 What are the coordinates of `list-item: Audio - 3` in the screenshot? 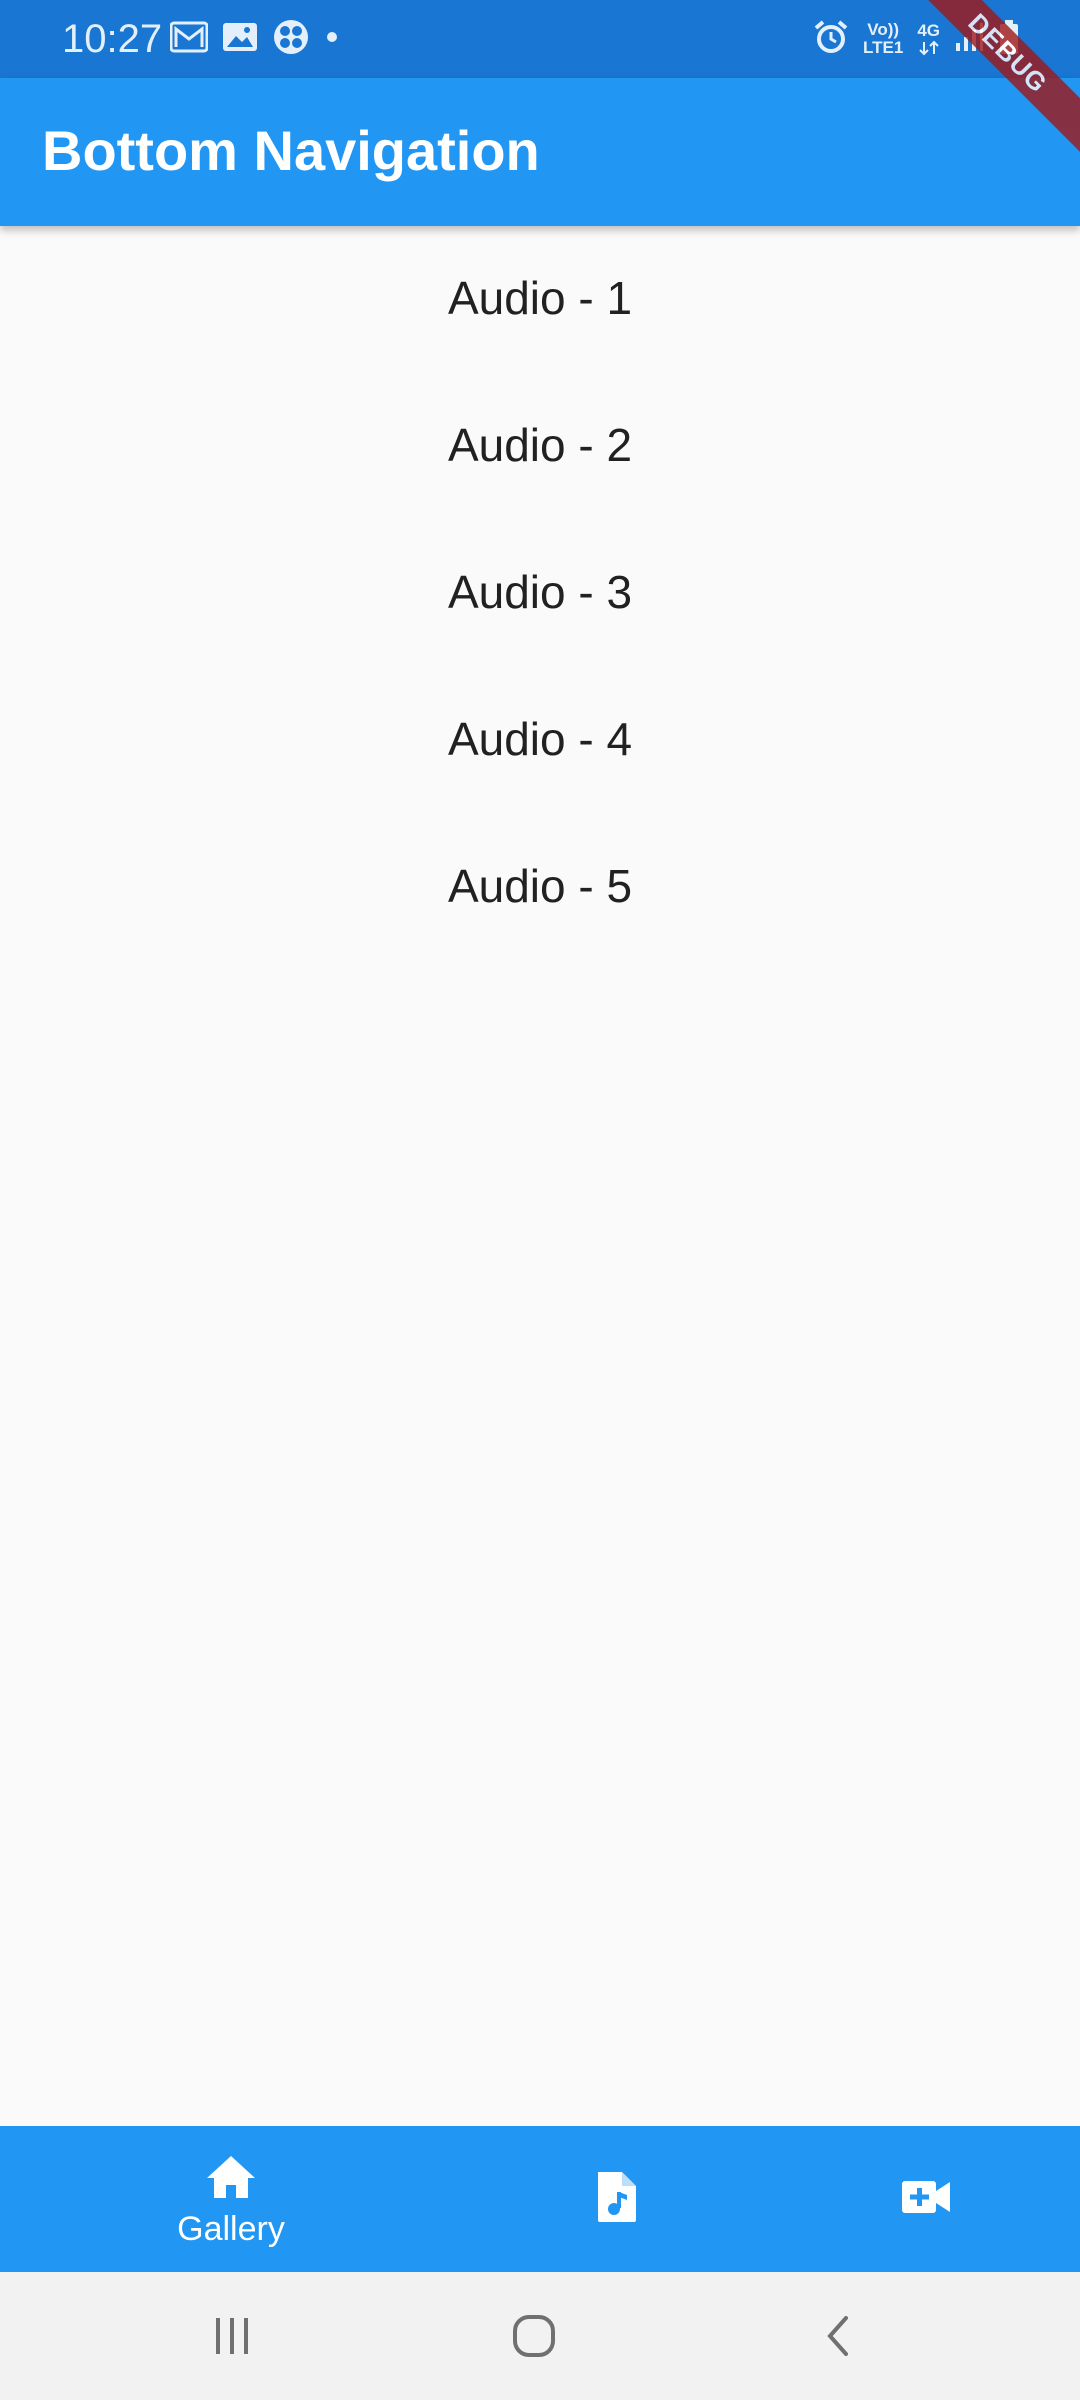 It's located at (540, 592).